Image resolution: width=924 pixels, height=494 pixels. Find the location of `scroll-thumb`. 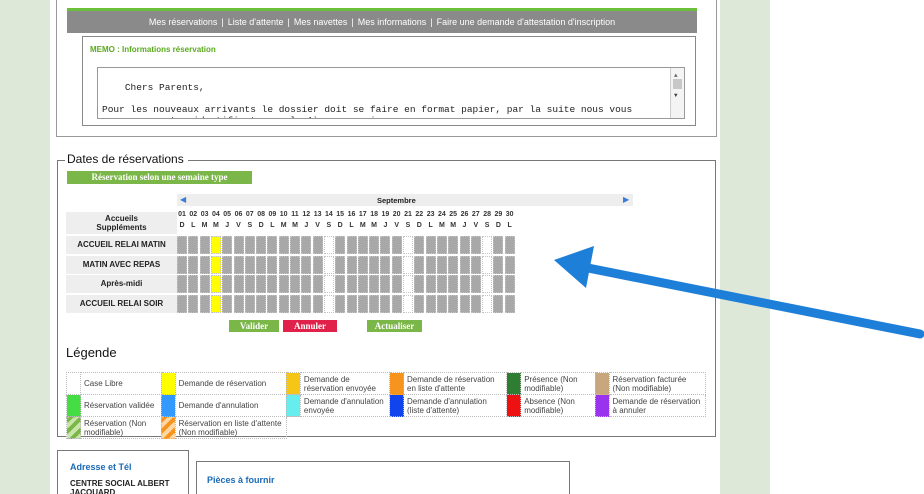

scroll-thumb is located at coordinates (677, 84).